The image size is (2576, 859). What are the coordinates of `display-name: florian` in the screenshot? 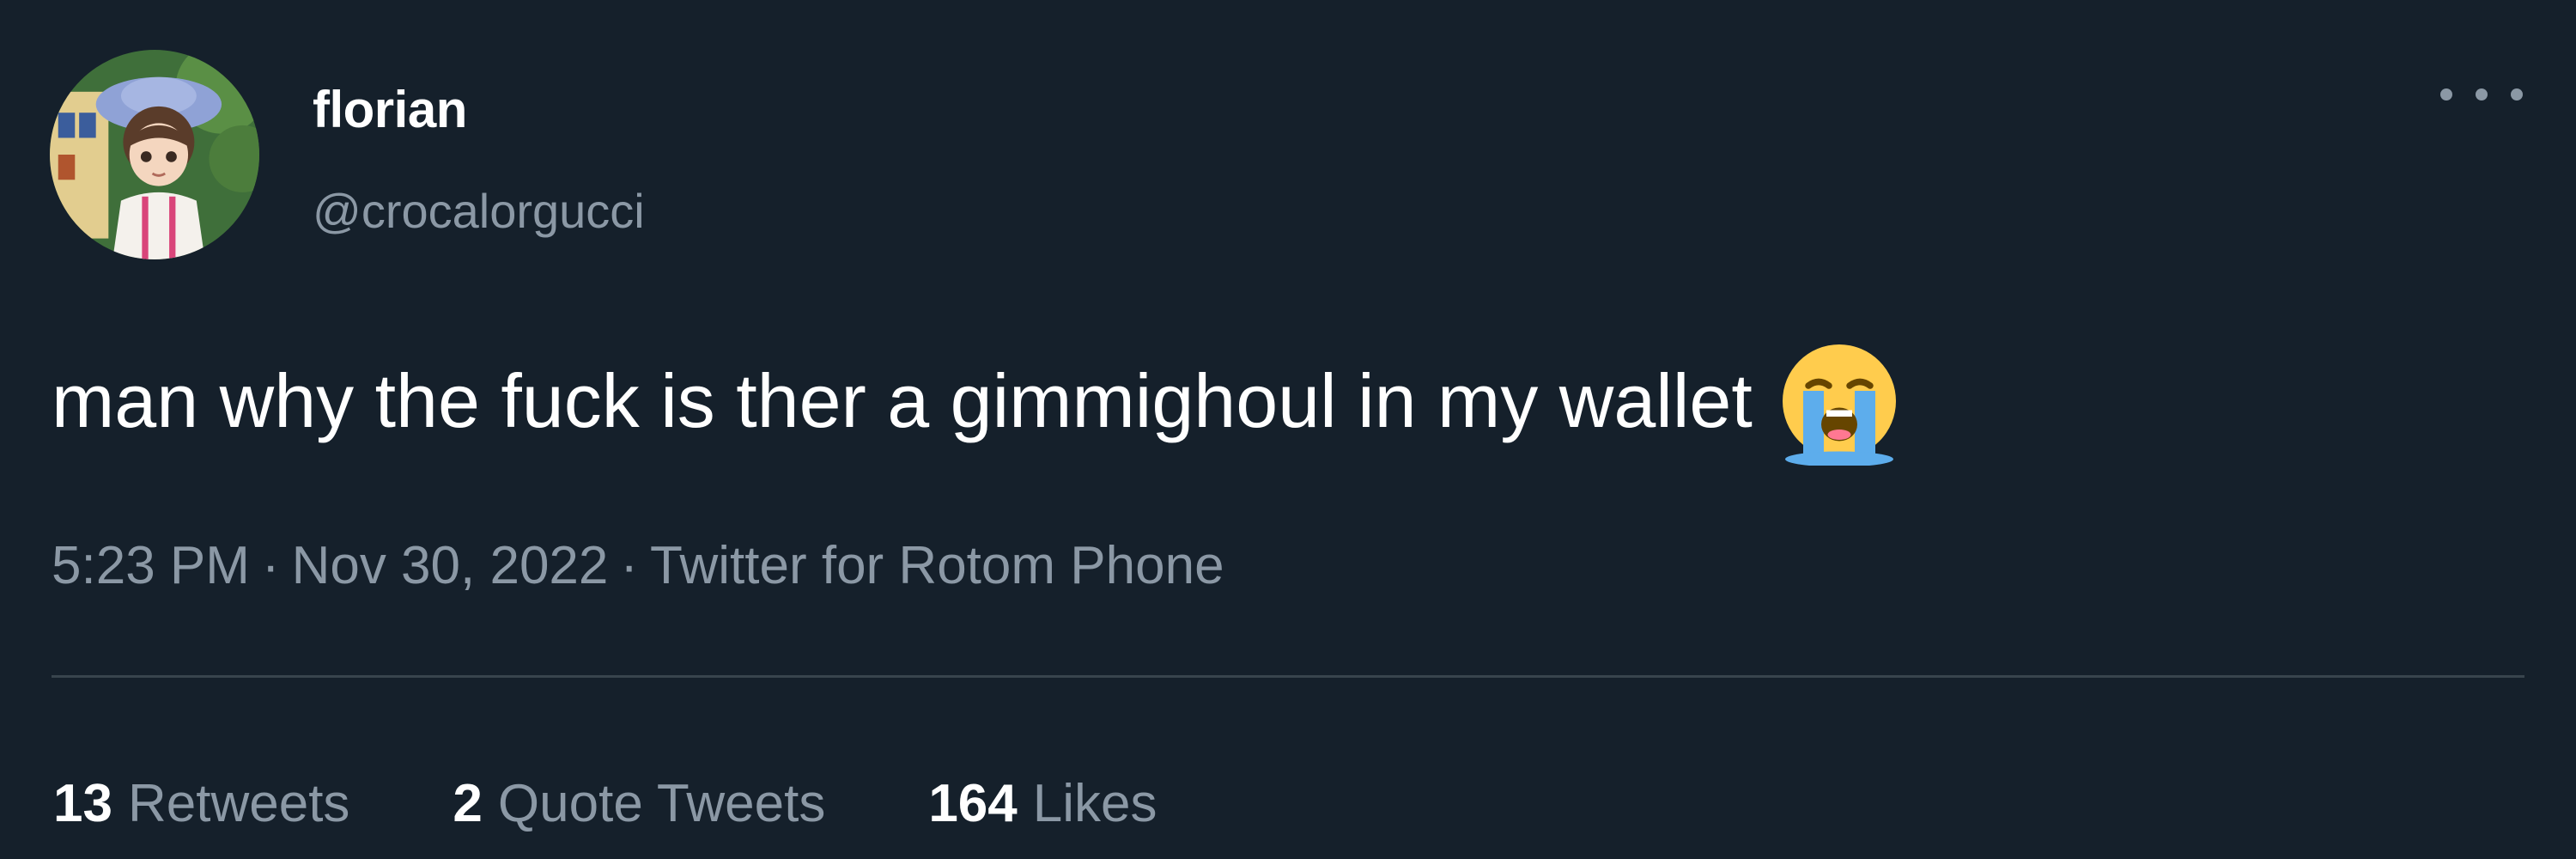 It's located at (390, 110).